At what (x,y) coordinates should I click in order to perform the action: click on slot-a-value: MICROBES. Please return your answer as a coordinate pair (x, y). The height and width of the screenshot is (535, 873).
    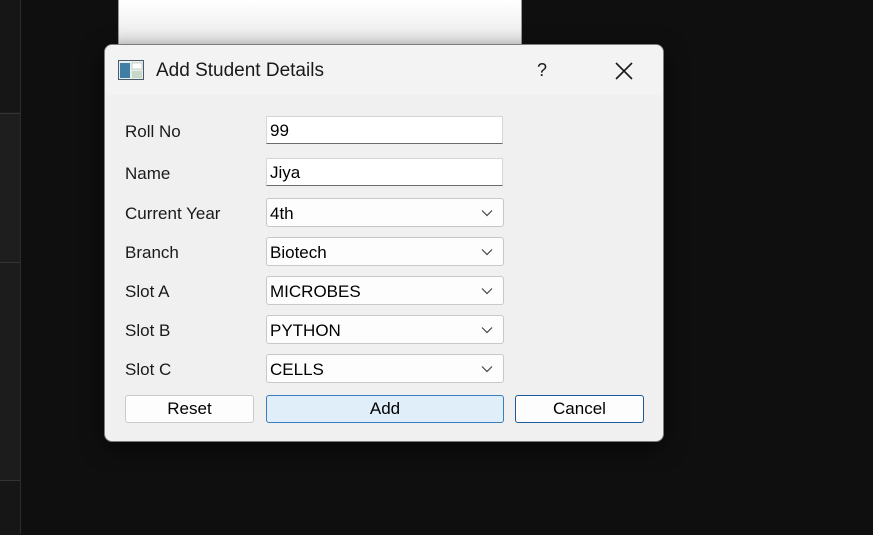
    Looking at the image, I should click on (315, 291).